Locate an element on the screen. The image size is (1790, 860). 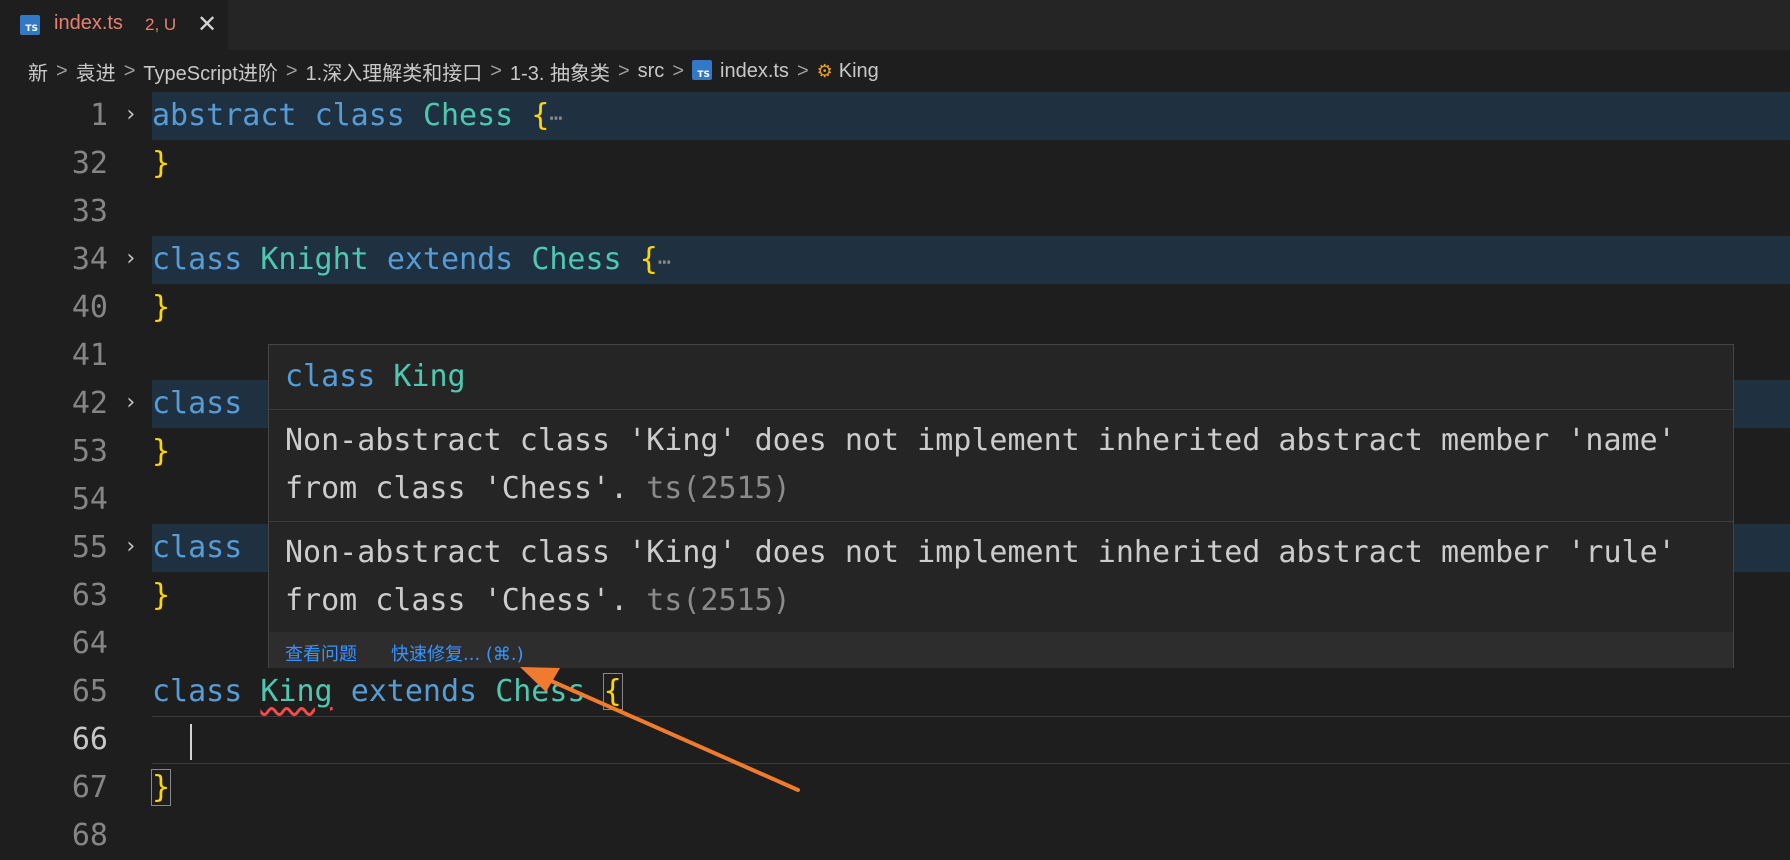
line-number: 33 is located at coordinates (89, 211).